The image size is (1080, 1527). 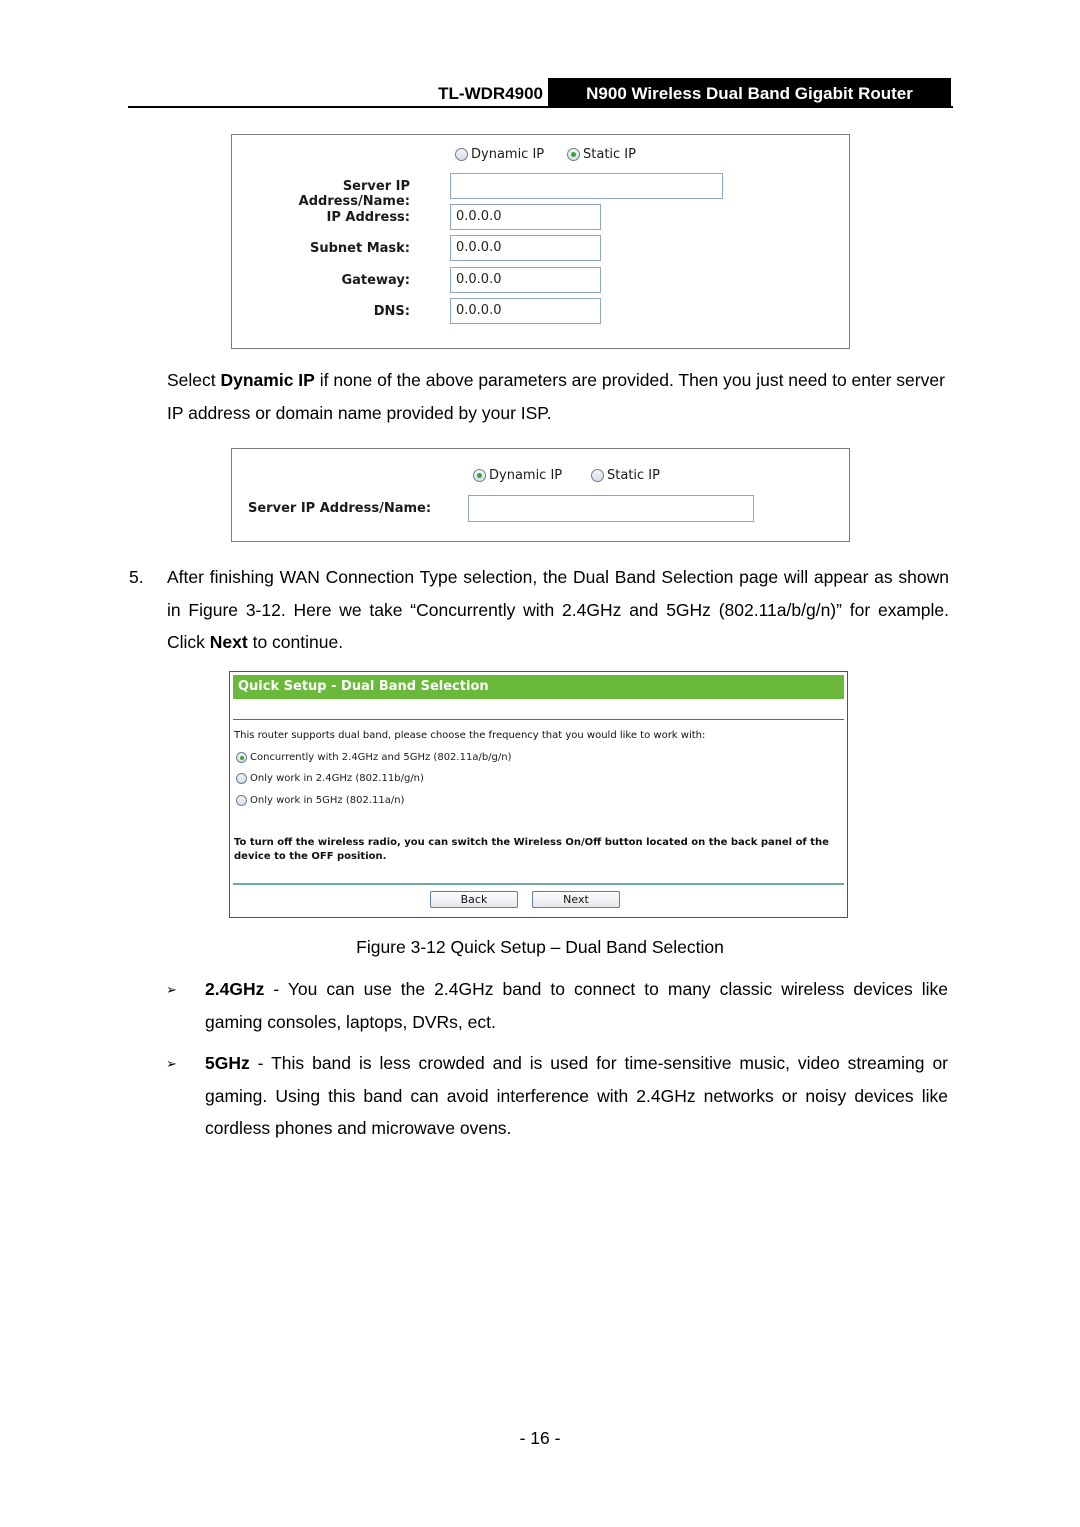 I want to click on panel-title: Quick Setup - Dual Band Selection, so click(x=538, y=687).